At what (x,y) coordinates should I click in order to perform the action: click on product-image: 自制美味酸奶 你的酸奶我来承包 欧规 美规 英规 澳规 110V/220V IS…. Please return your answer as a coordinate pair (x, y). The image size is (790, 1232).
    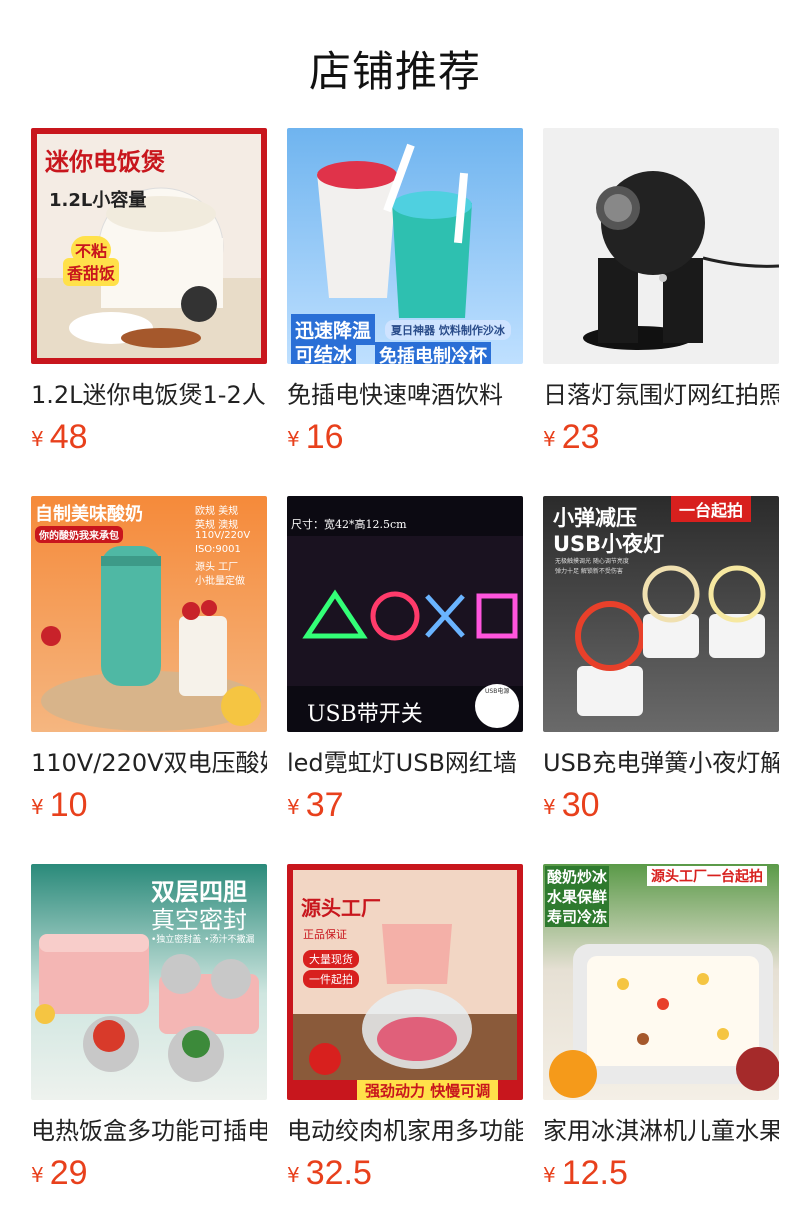
    Looking at the image, I should click on (149, 614).